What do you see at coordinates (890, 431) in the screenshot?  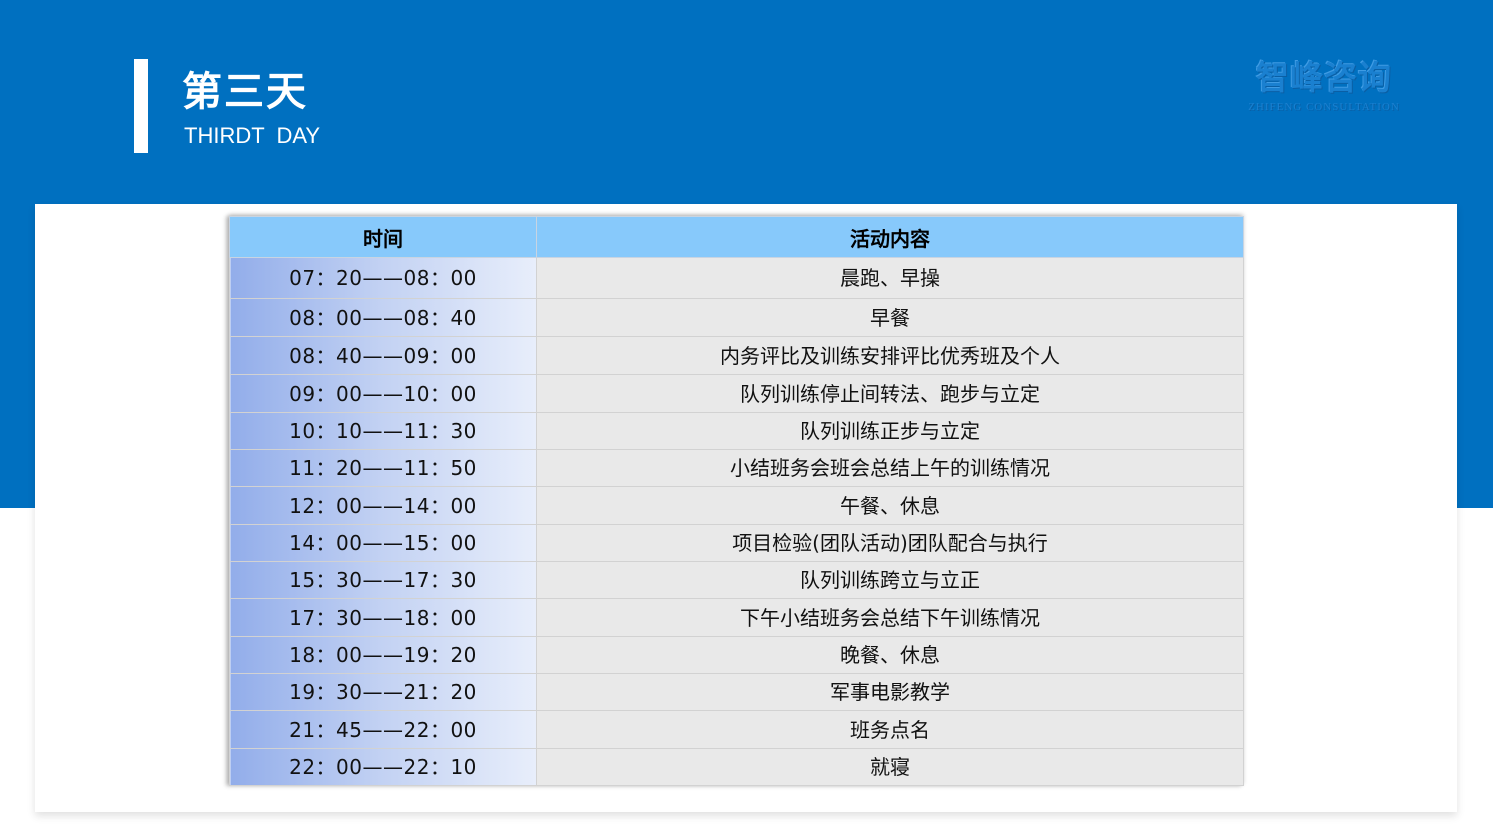 I see `activity-cell: 队列训练正步与立定` at bounding box center [890, 431].